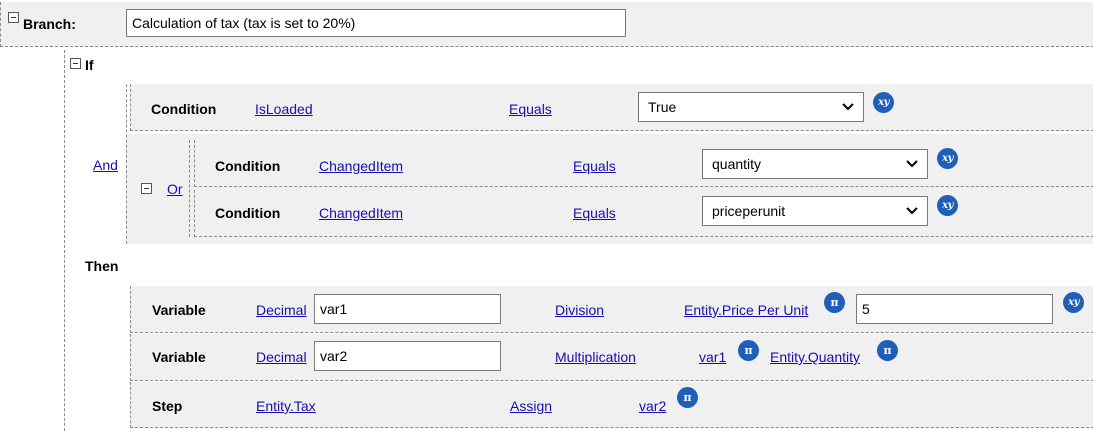 Image resolution: width=1093 pixels, height=431 pixels. I want to click on condition-row-2: Condition ChangedItem Equals quantity xy, so click(643, 163).